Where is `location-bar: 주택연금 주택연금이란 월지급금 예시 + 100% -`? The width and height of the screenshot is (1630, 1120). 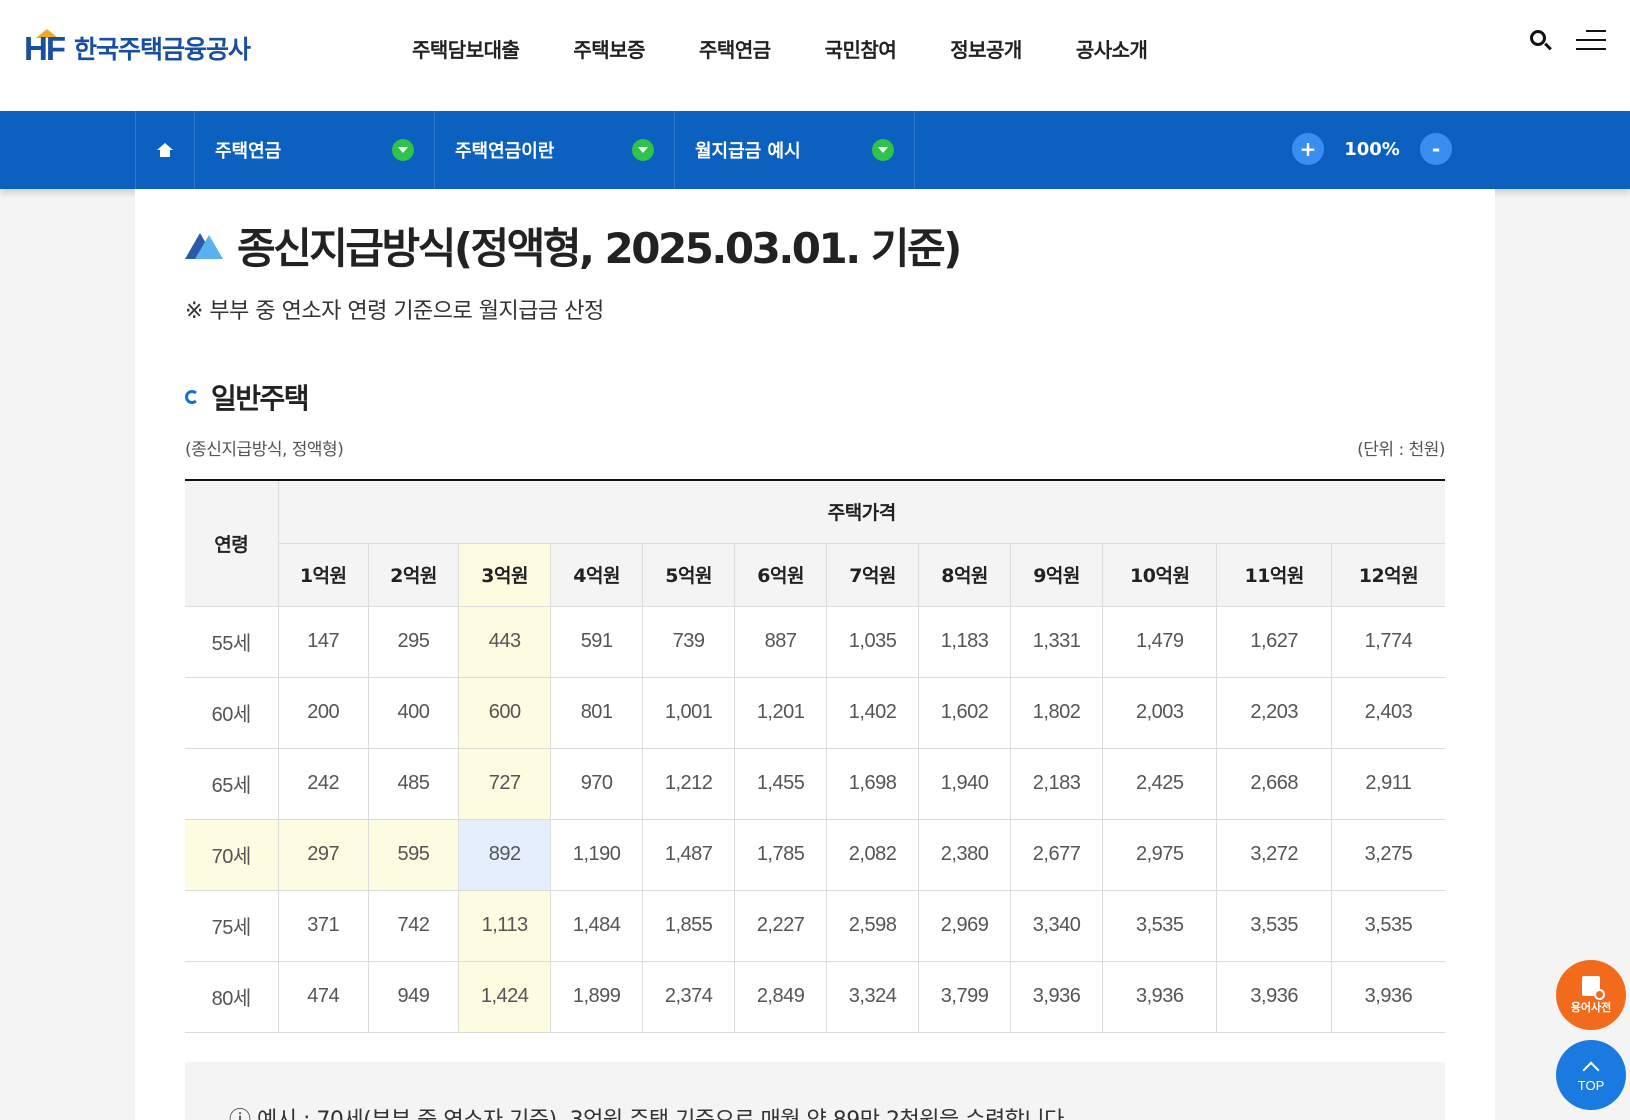
location-bar: 주택연금 주택연금이란 월지급금 예시 + 100% - is located at coordinates (815, 150).